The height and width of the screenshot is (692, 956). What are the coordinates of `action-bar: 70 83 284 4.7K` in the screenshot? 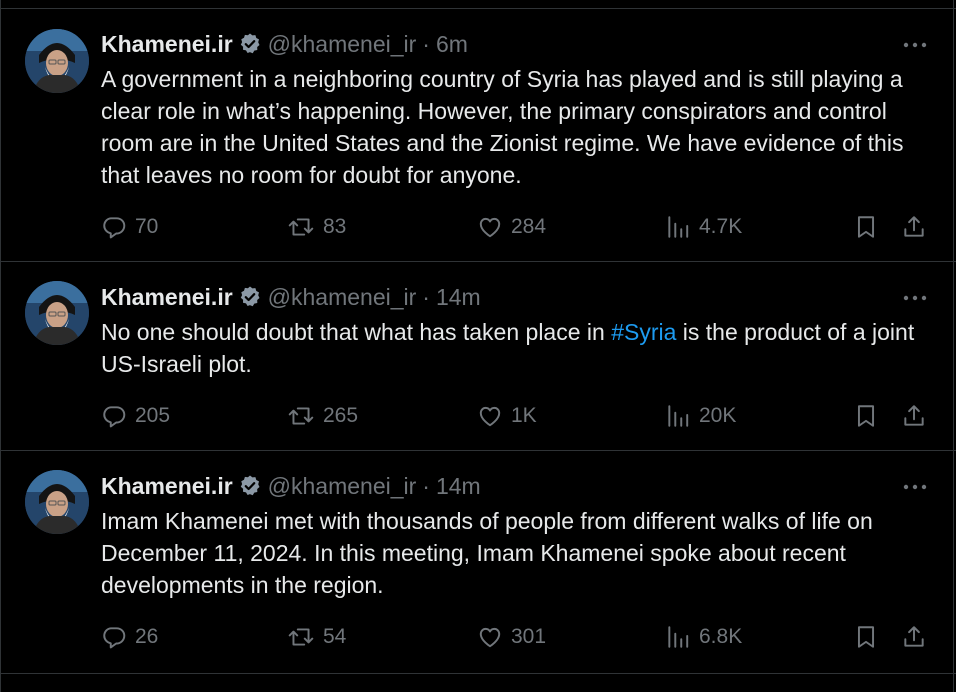 It's located at (516, 227).